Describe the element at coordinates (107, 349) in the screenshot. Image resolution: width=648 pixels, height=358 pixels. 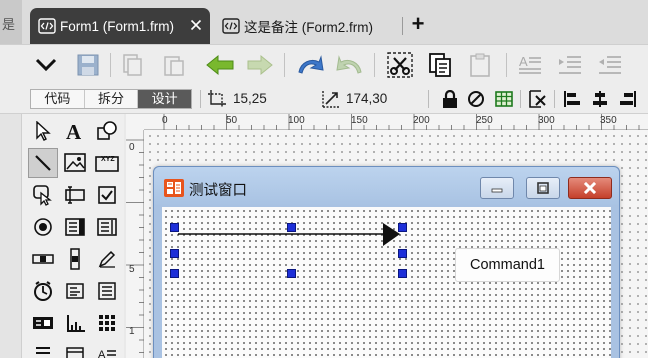
I see `more-tool-3: A` at that location.